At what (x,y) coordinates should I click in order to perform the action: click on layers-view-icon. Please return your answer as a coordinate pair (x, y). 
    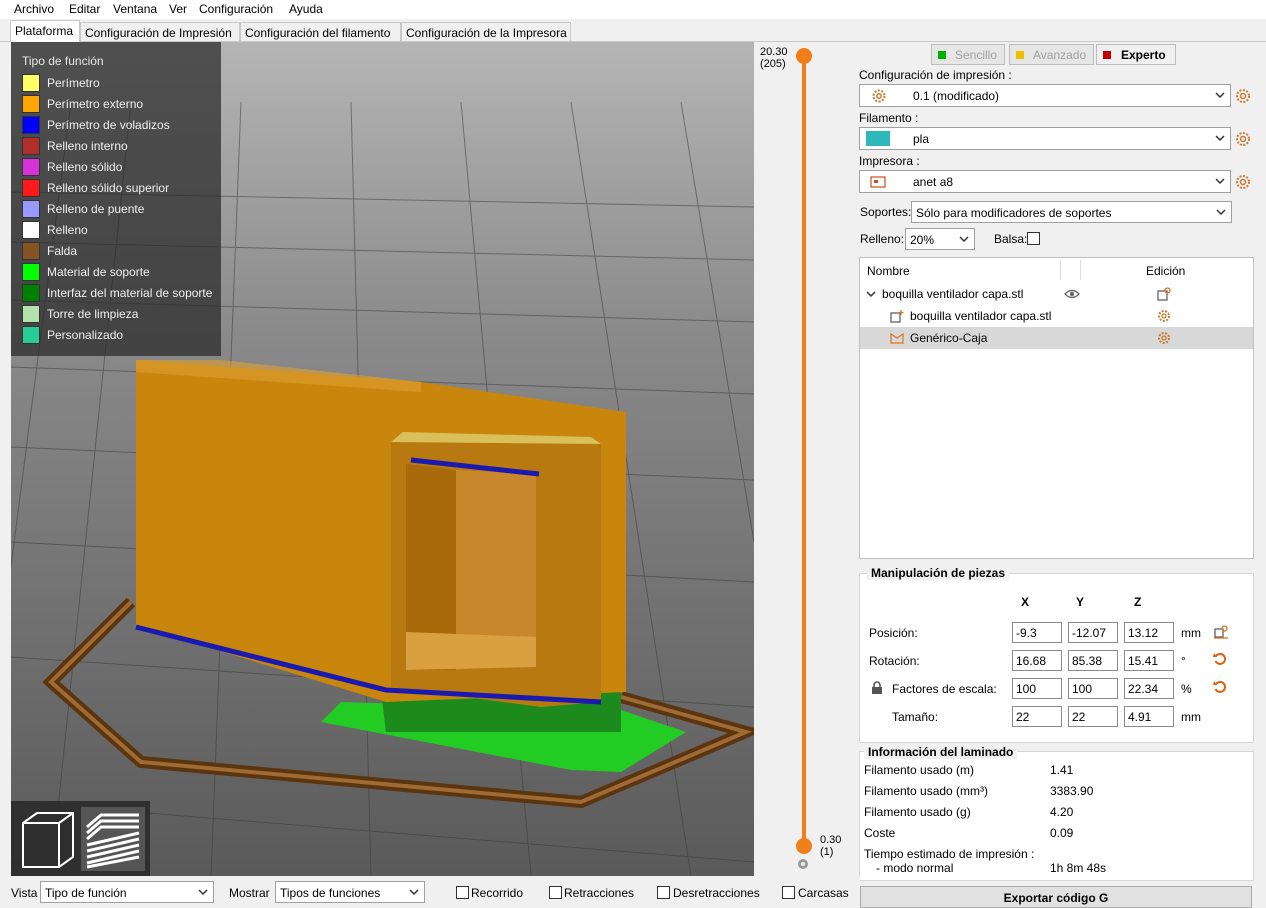
    Looking at the image, I should click on (113, 839).